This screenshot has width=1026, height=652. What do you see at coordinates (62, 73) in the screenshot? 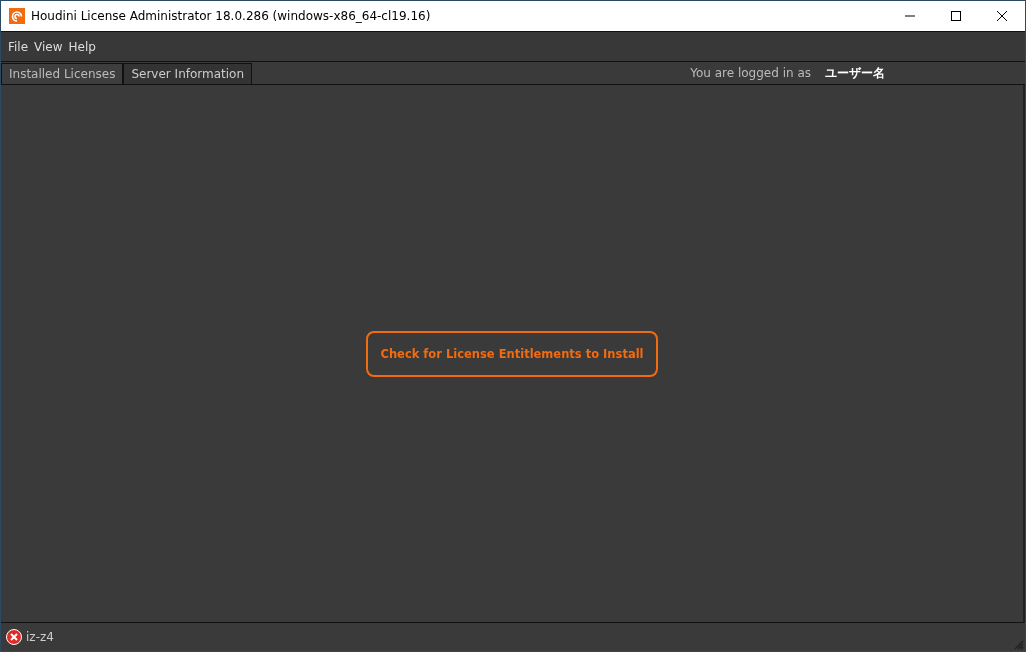
I see `tab: Installed Licenses` at bounding box center [62, 73].